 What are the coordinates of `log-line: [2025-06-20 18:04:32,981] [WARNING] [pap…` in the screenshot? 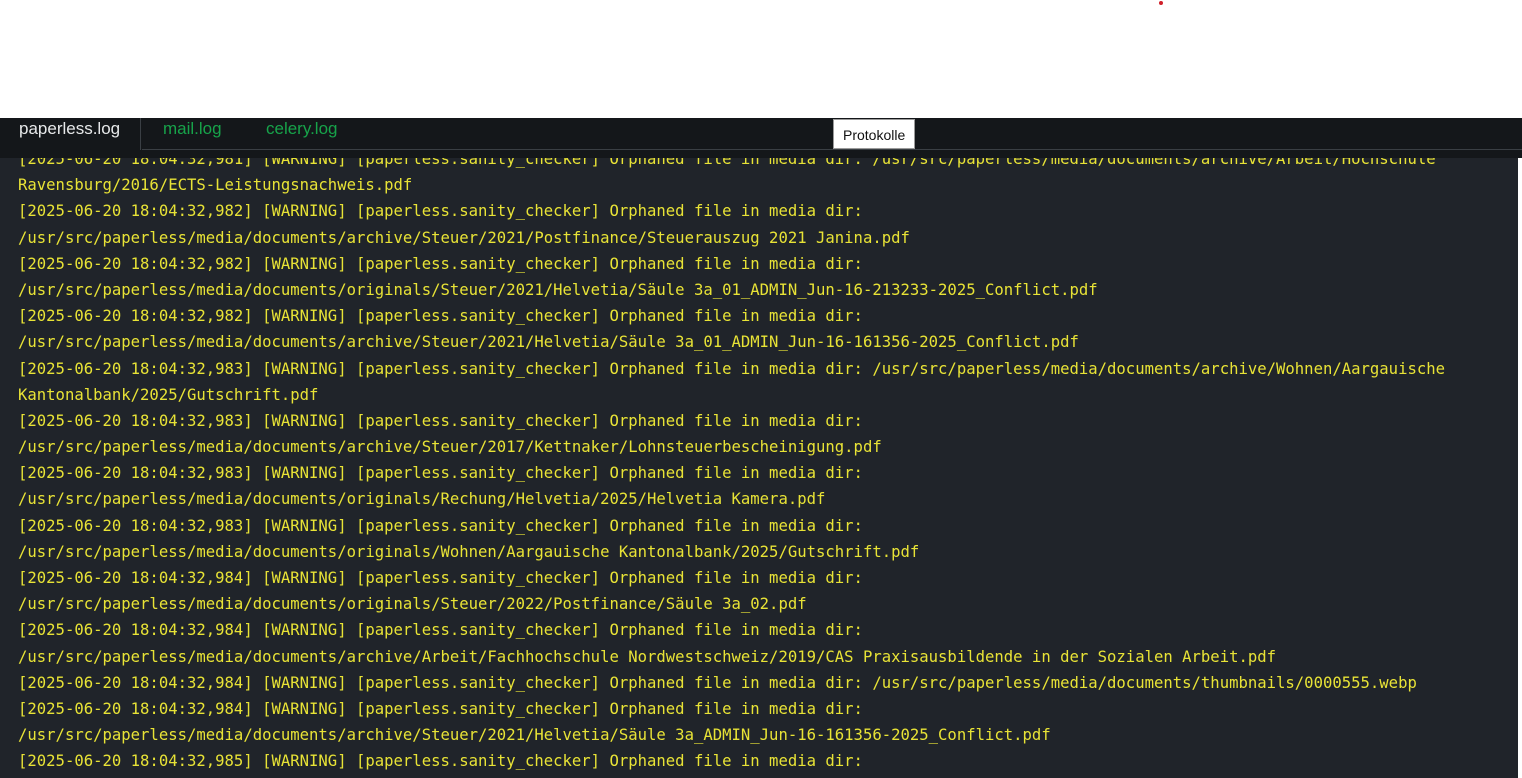 It's located at (727, 163).